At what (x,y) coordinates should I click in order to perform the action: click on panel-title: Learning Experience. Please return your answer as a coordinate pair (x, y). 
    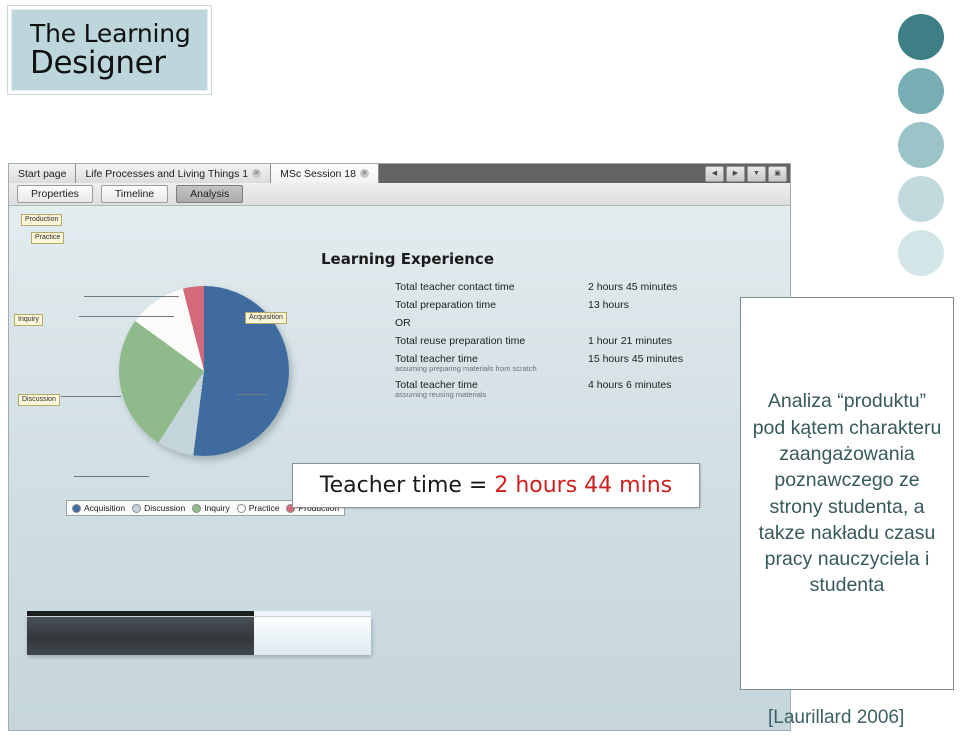
    Looking at the image, I should click on (407, 259).